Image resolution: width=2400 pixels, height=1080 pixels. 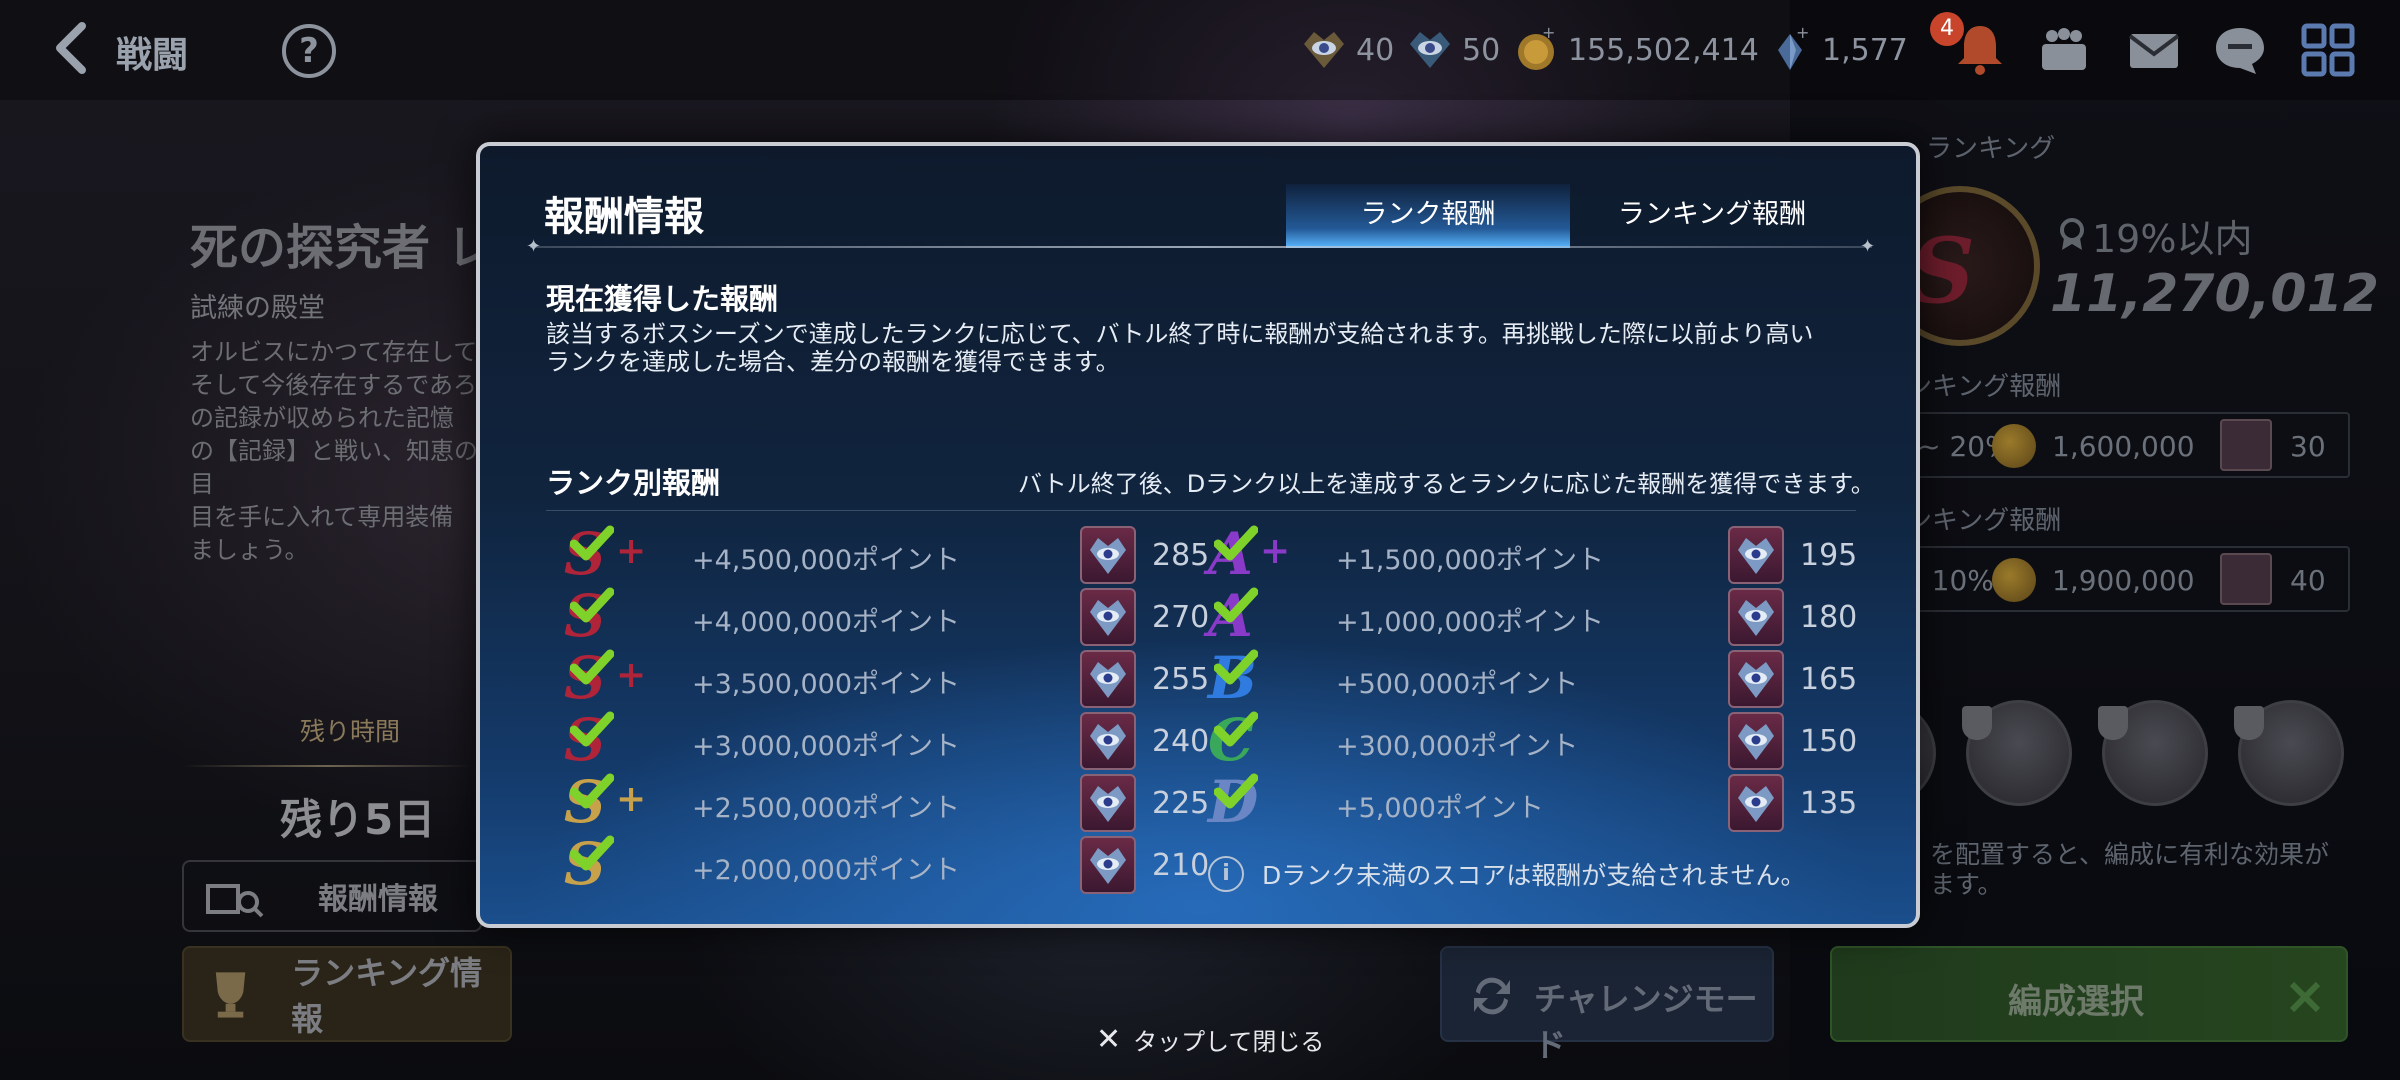 What do you see at coordinates (1829, 617) in the screenshot?
I see `medal-quantity: 180` at bounding box center [1829, 617].